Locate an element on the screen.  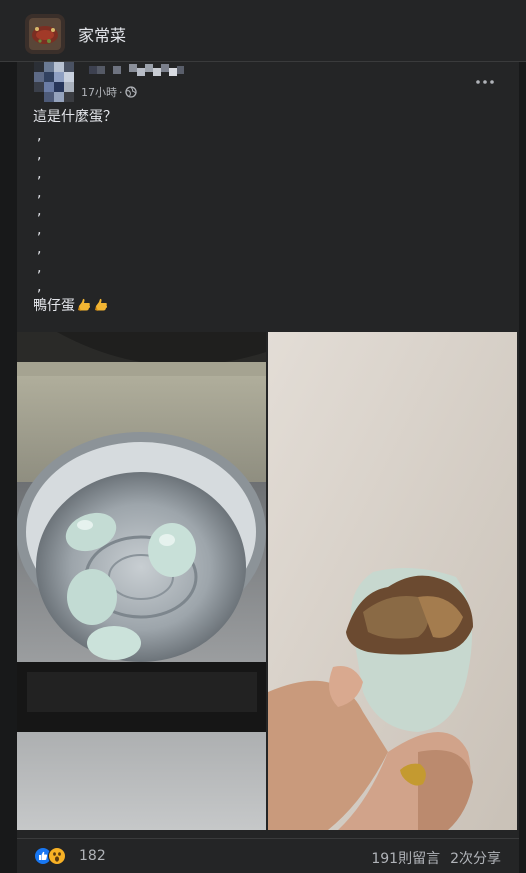
more-horizontal-icon is located at coordinates (485, 82).